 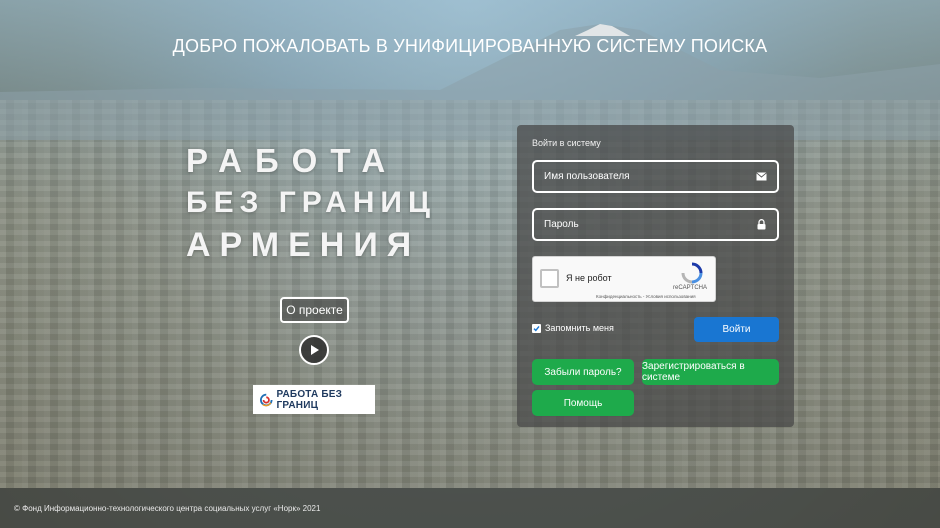 I want to click on remember-label: Запомнить меня, so click(x=579, y=328).